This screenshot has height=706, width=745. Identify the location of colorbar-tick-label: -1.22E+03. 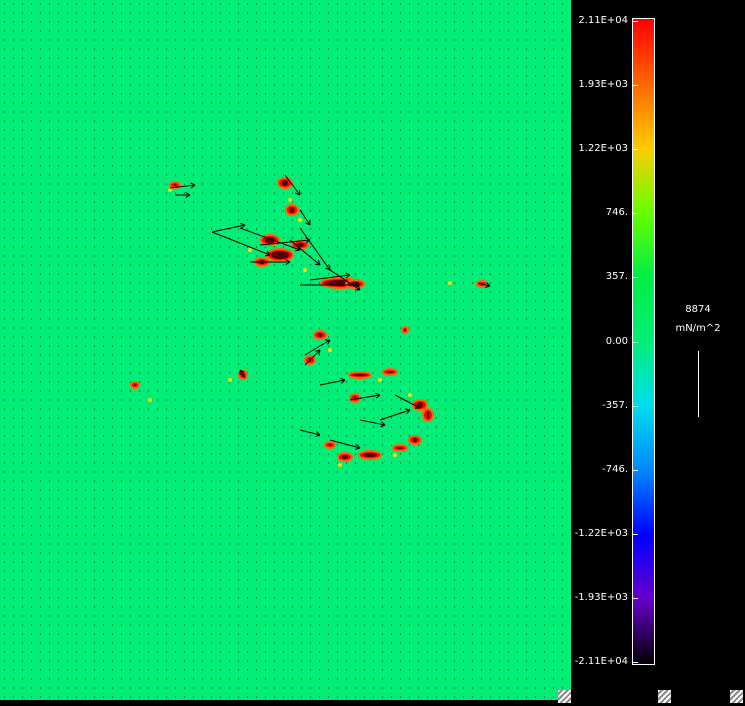
(601, 533).